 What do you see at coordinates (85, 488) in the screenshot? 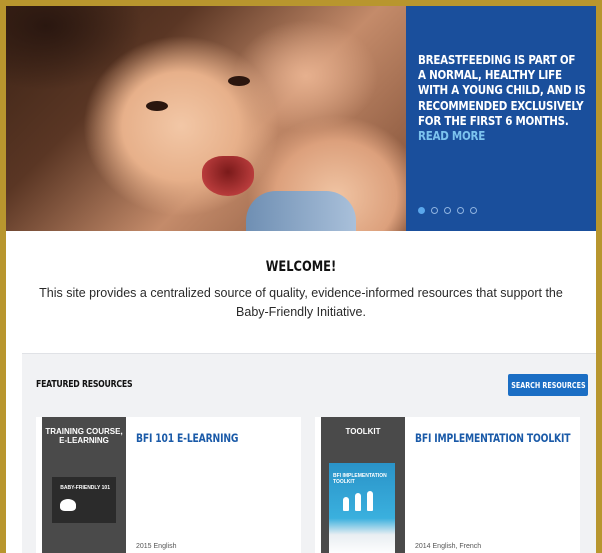
I see `cover-label: BABY-FRIENDLY 101` at bounding box center [85, 488].